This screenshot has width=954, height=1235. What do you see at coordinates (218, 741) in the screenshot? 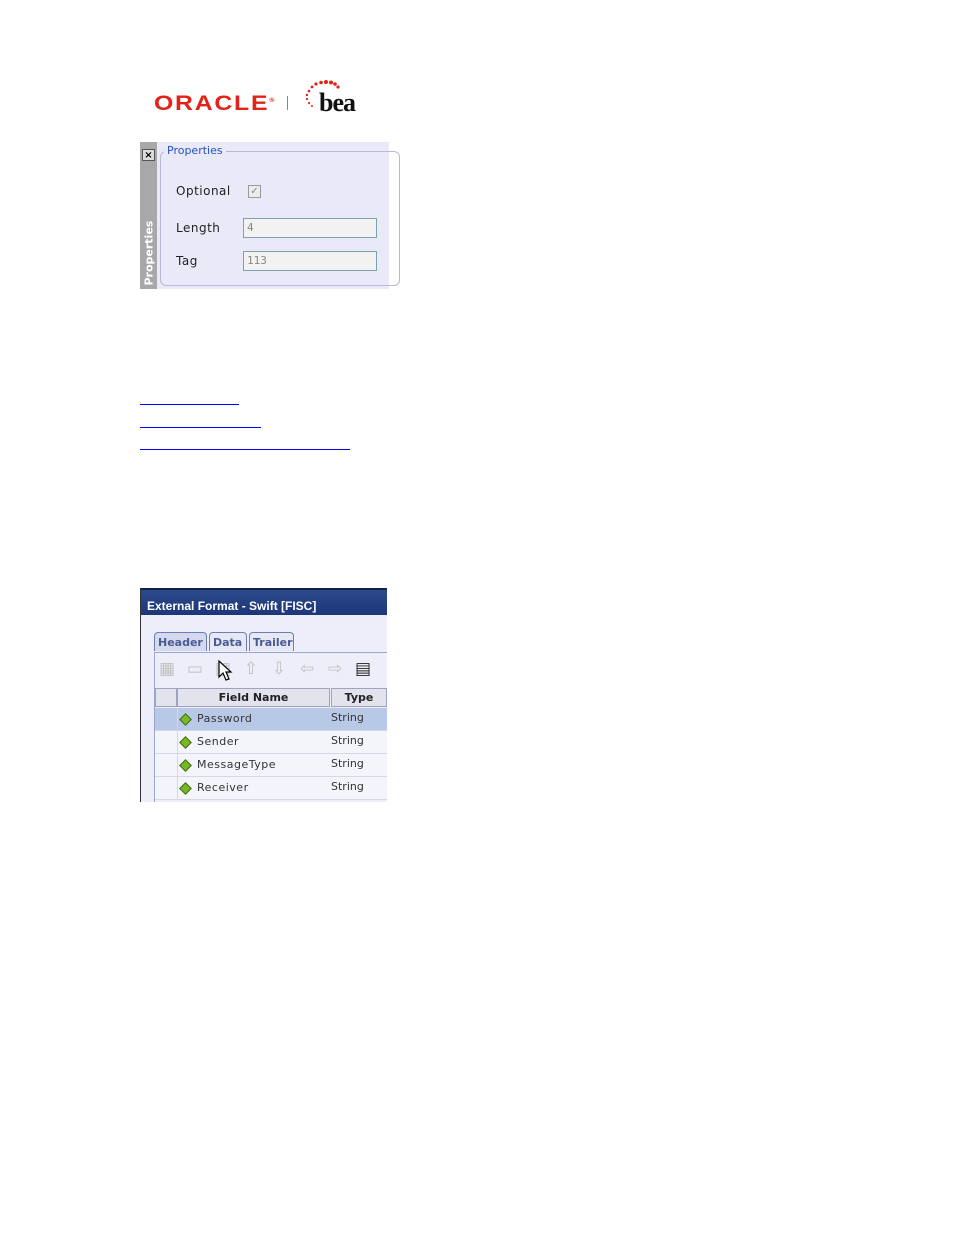
I see `field-name: Sender` at bounding box center [218, 741].